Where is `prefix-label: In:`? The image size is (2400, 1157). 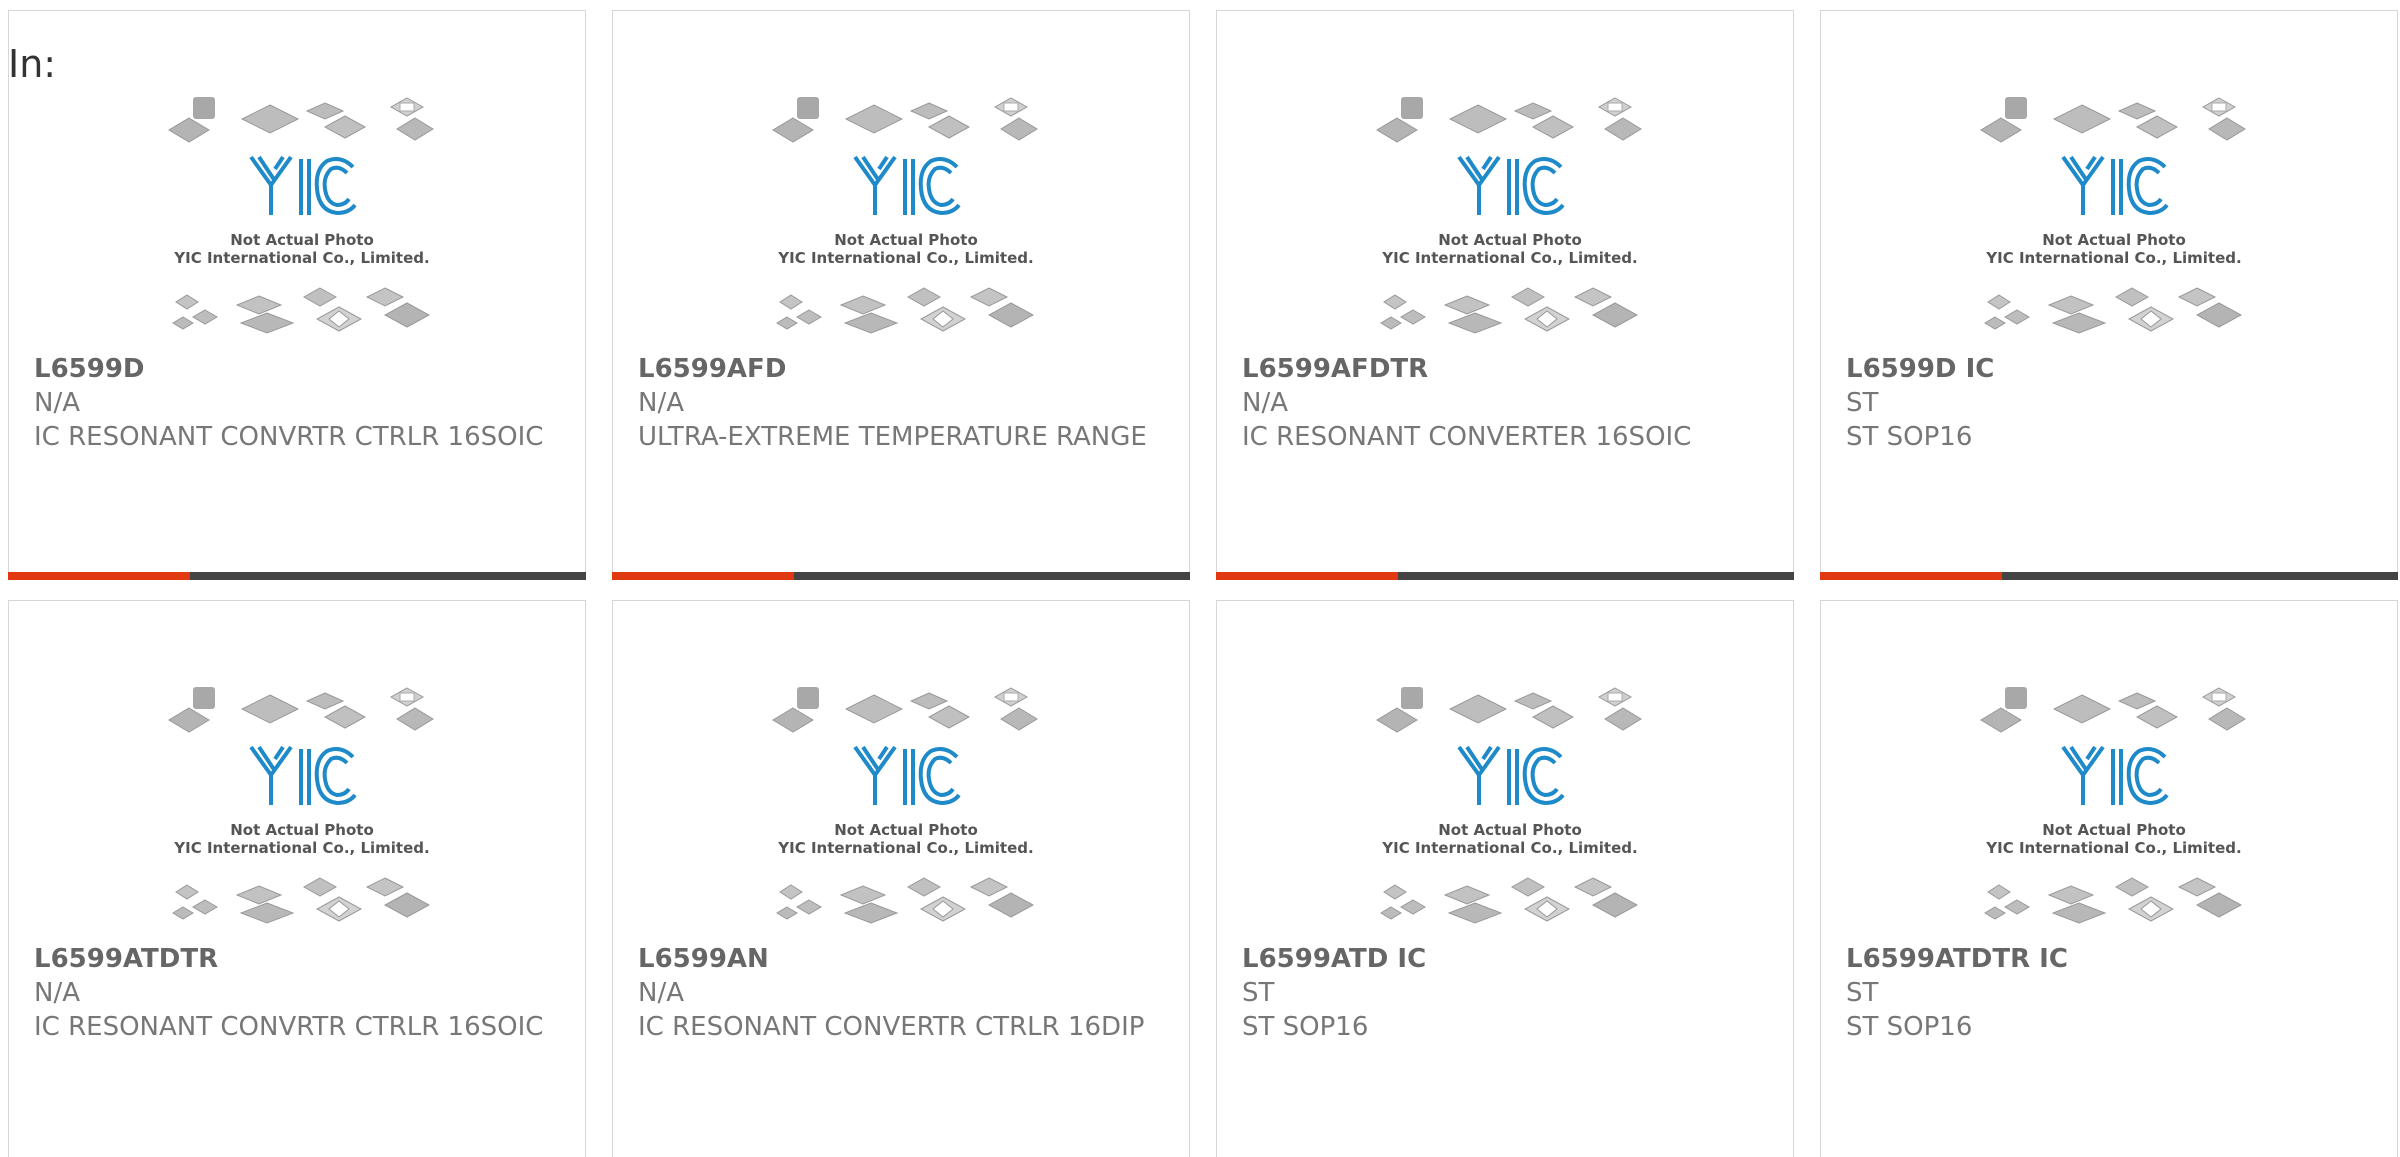 prefix-label: In: is located at coordinates (32, 64).